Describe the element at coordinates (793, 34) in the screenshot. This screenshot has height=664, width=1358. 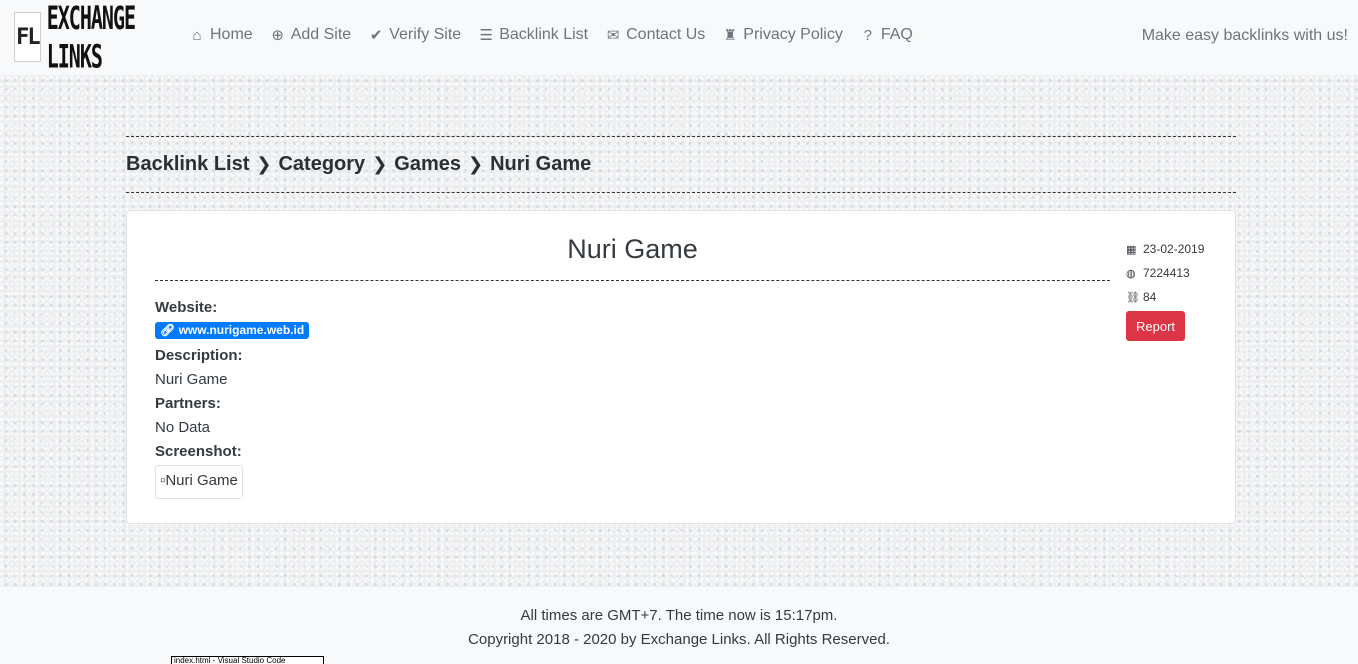
I see `nav-label: Privacy Policy` at that location.